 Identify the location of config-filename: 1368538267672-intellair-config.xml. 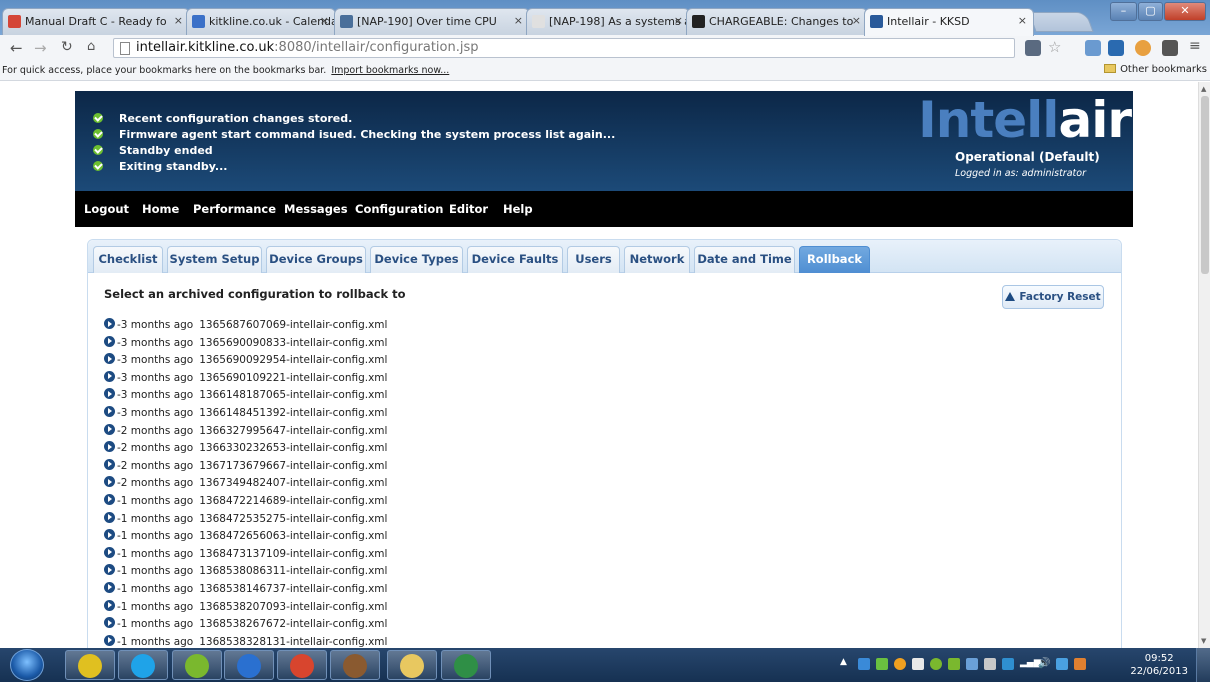
(293, 624).